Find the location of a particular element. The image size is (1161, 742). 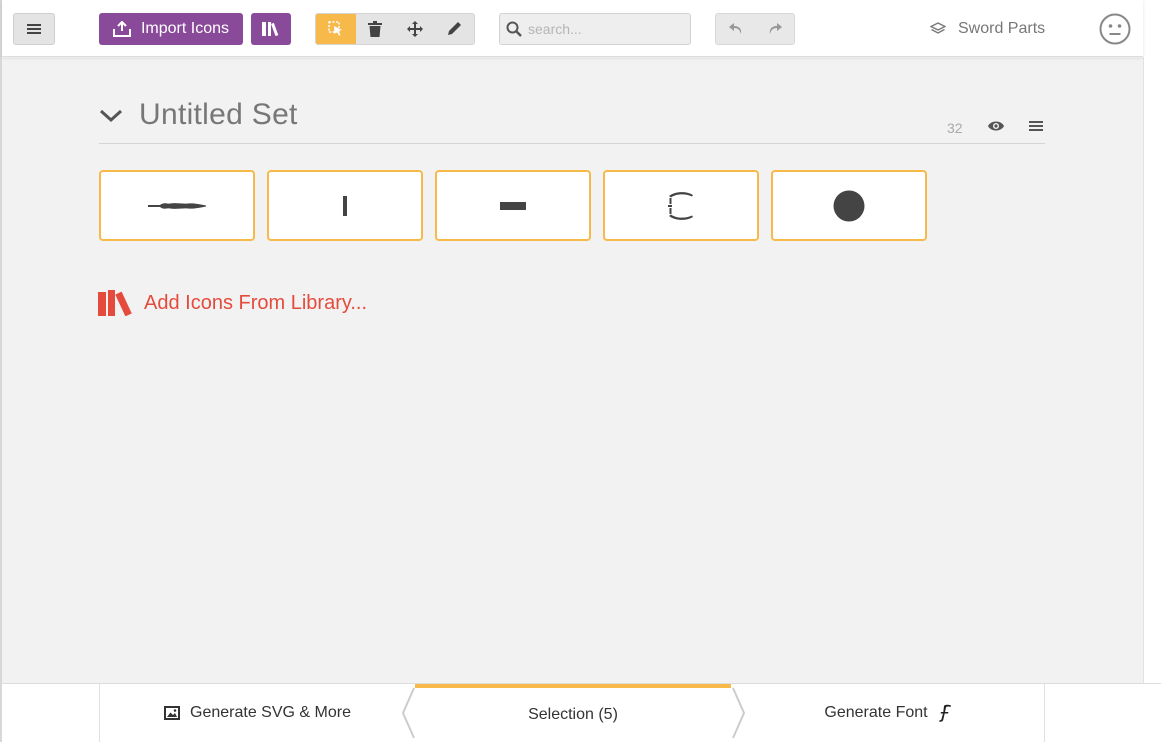

icon-grid is located at coordinates (513, 205).